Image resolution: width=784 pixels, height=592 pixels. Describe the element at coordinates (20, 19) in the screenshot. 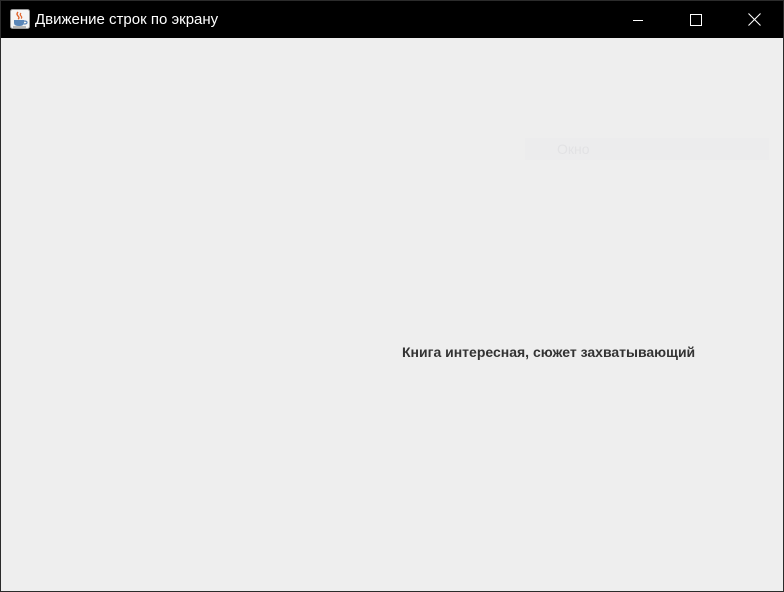

I see `java-cup-icon` at that location.